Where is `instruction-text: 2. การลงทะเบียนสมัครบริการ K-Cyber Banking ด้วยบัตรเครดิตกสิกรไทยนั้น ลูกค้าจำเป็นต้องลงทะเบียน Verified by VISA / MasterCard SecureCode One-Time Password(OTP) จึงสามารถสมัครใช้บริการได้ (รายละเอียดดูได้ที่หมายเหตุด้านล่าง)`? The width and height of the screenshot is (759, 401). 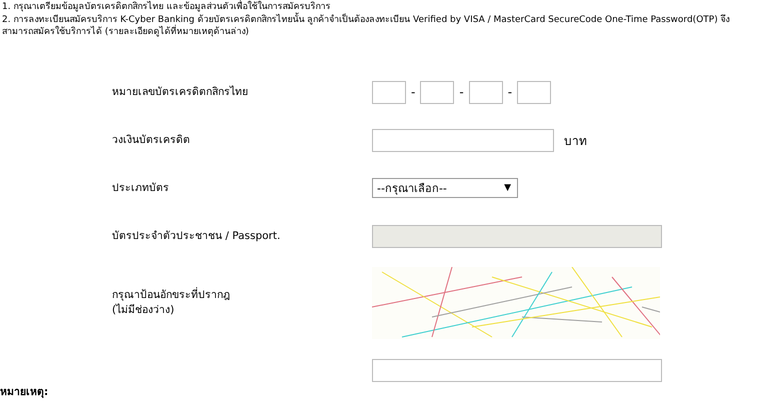
instruction-text: 2. การลงทะเบียนสมัครบริการ K-Cyber Banking ด้วยบัตรเครดิตกสิกรไทยนั้น ลูกค้าจำเป็นต้องลงทะเบียน Verified by VISA / MasterCard SecureCode One-Time Password(OTP) จึงสามารถสมัครใช้บริการได้ (รายละเอียดดูได้ที่หมายเหตุด้านล่าง) is located at coordinates (379, 25).